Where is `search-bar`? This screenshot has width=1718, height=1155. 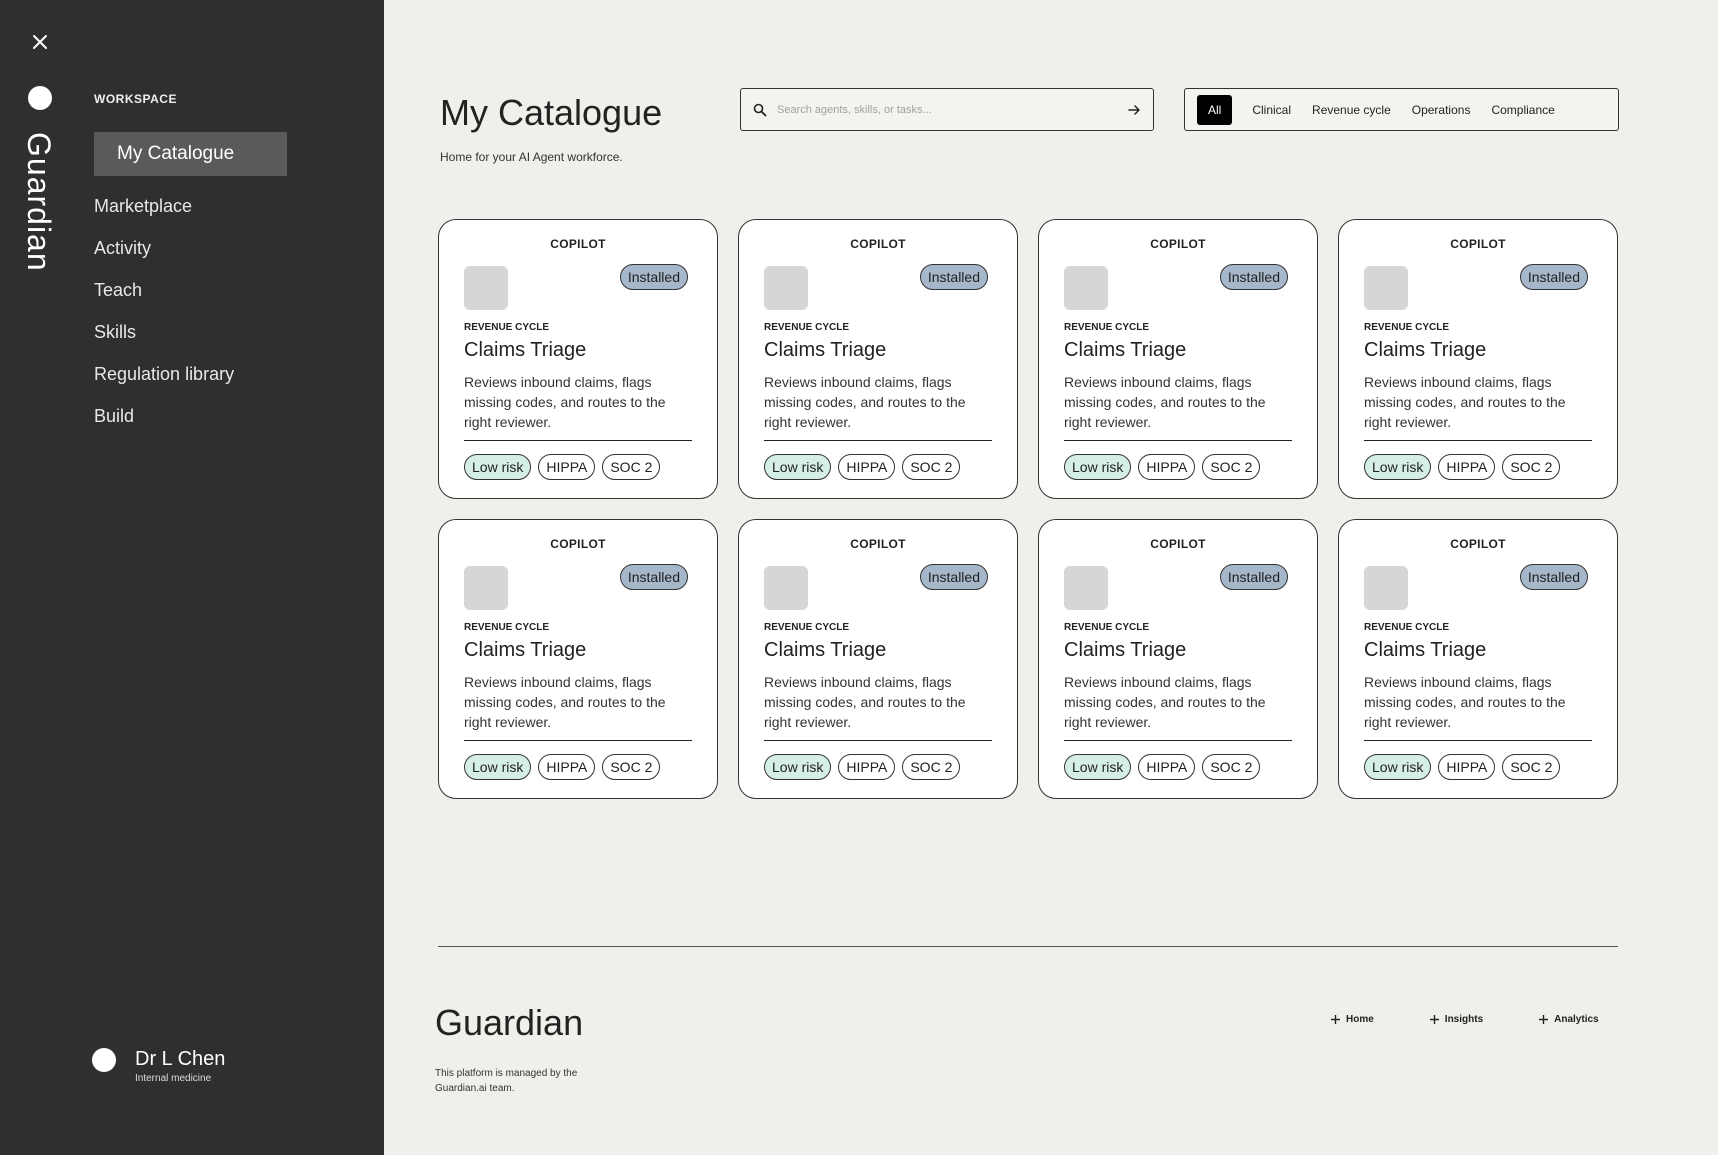
search-bar is located at coordinates (947, 109).